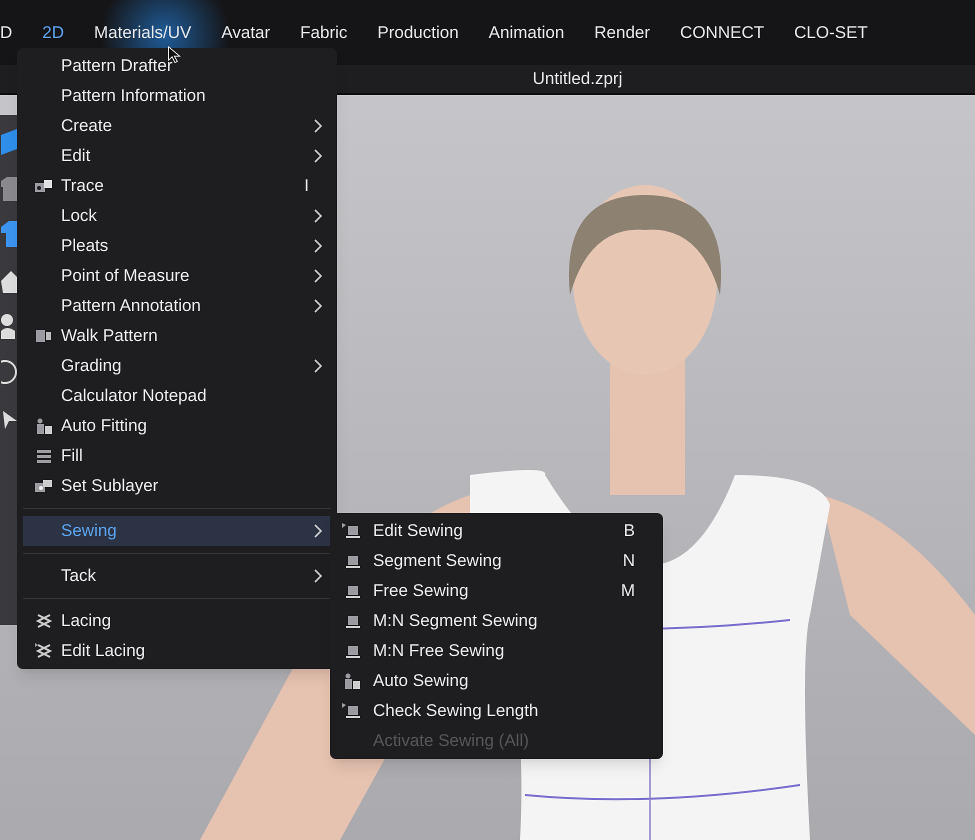 This screenshot has height=840, width=975. I want to click on stack-icon, so click(44, 456).